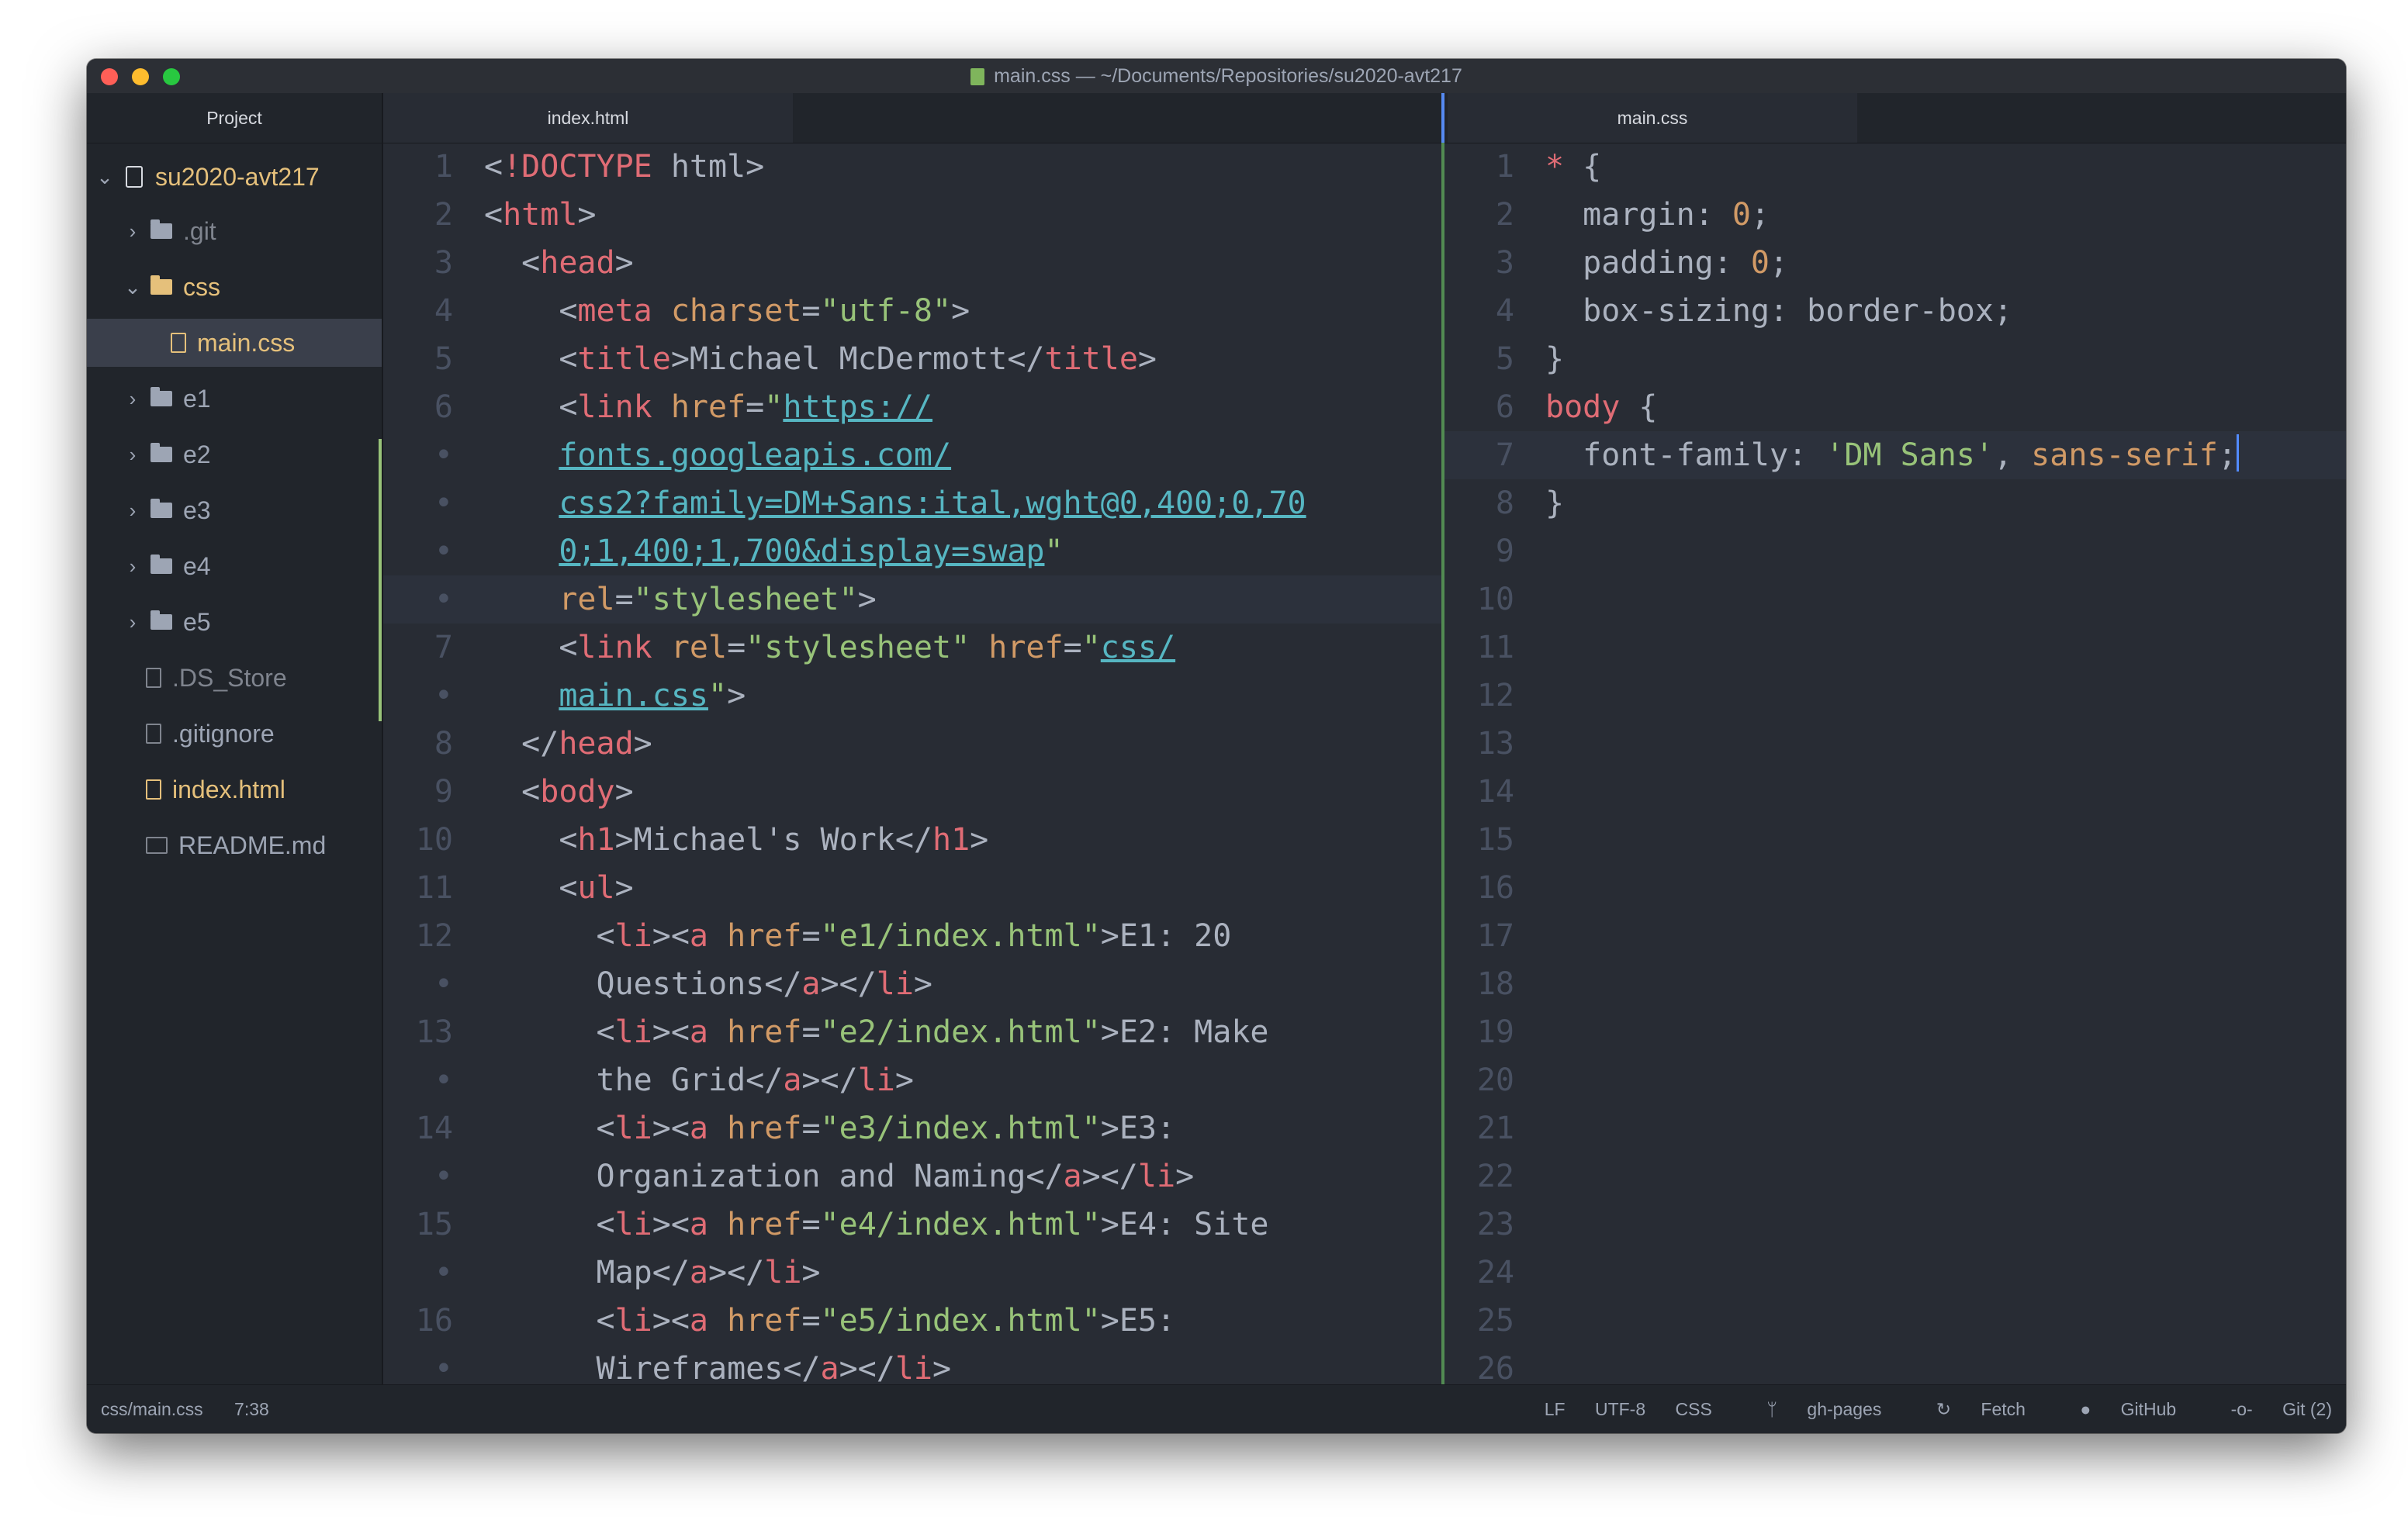 Image resolution: width=2408 pixels, height=1534 pixels. Describe the element at coordinates (234, 510) in the screenshot. I see `tree-item-e3: › e3` at that location.